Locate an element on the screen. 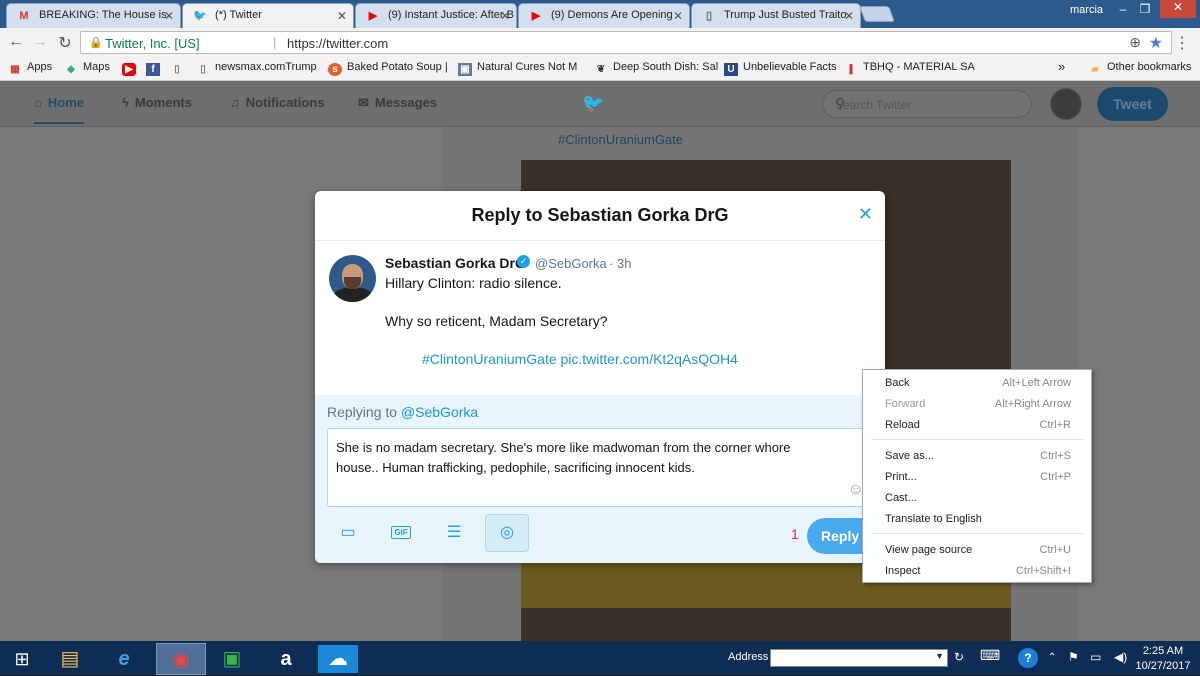 This screenshot has height=676, width=1200. natural-icon: ▣ is located at coordinates (465, 69).